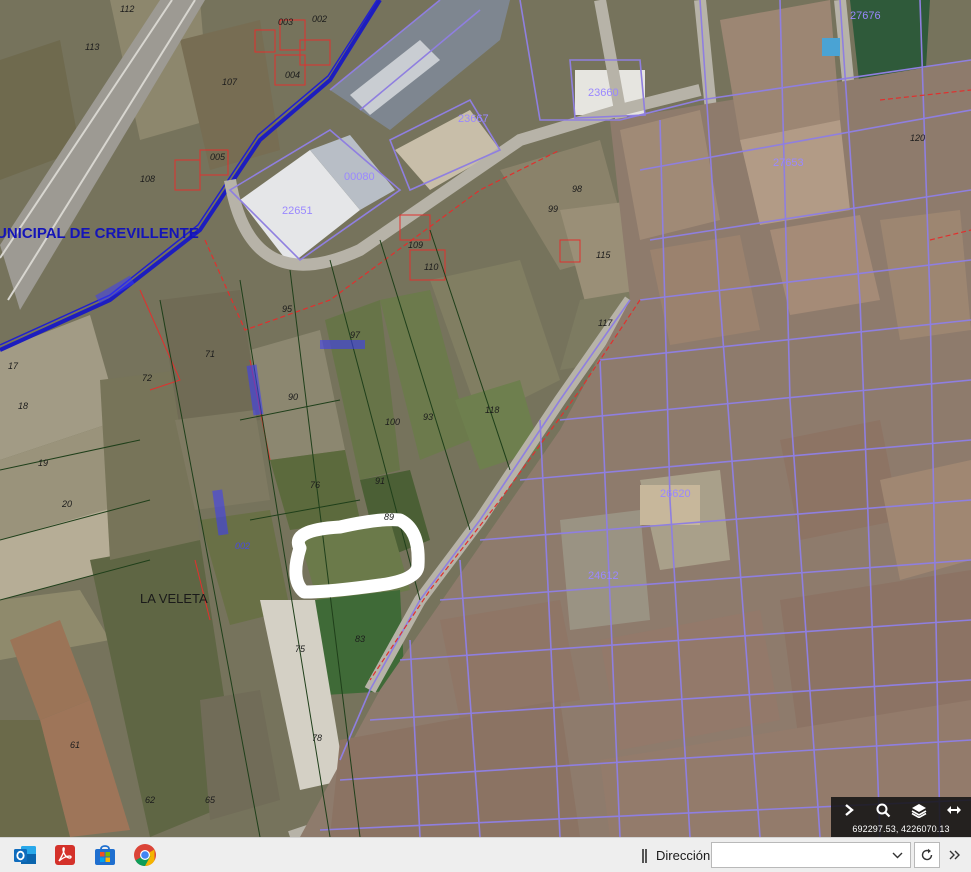 The height and width of the screenshot is (872, 971). I want to click on coordinate-readout: 692297.53, 4226070.13, so click(901, 829).